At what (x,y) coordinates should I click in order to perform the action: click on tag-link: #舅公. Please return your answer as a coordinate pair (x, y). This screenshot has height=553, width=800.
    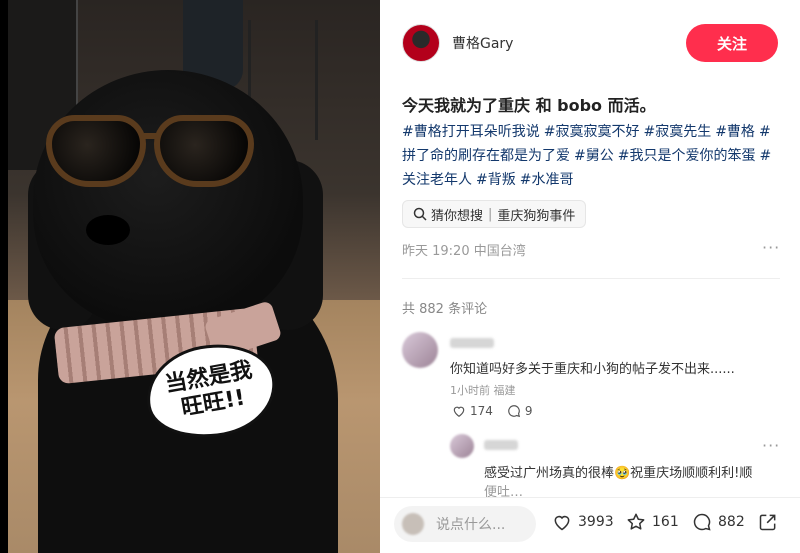
    Looking at the image, I should click on (594, 156).